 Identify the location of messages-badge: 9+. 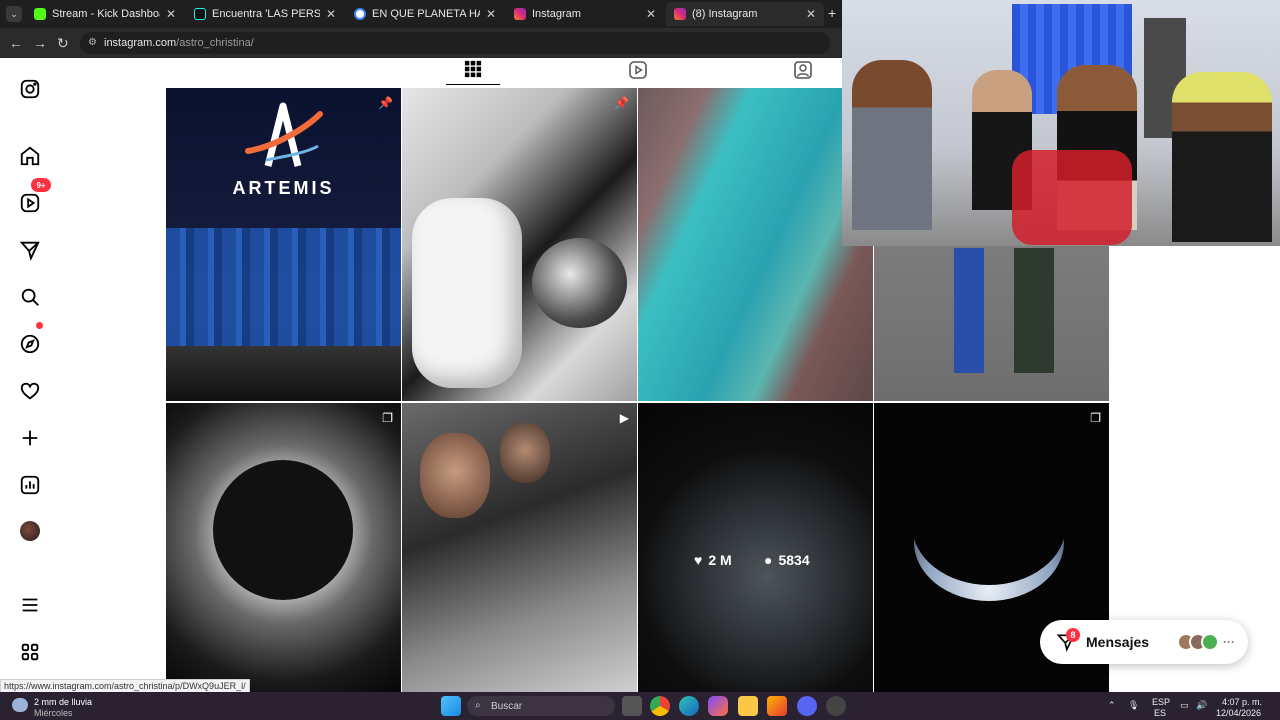
(41, 185).